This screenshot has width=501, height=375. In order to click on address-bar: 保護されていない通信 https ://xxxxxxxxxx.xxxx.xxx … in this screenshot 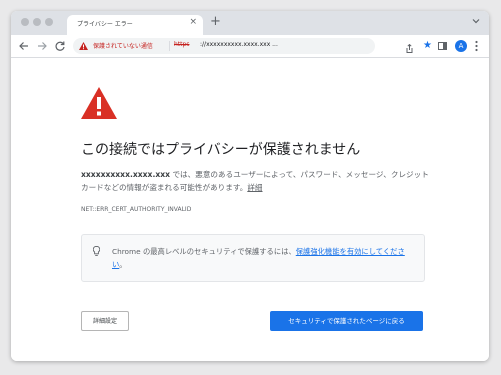, I will do `click(252, 46)`.